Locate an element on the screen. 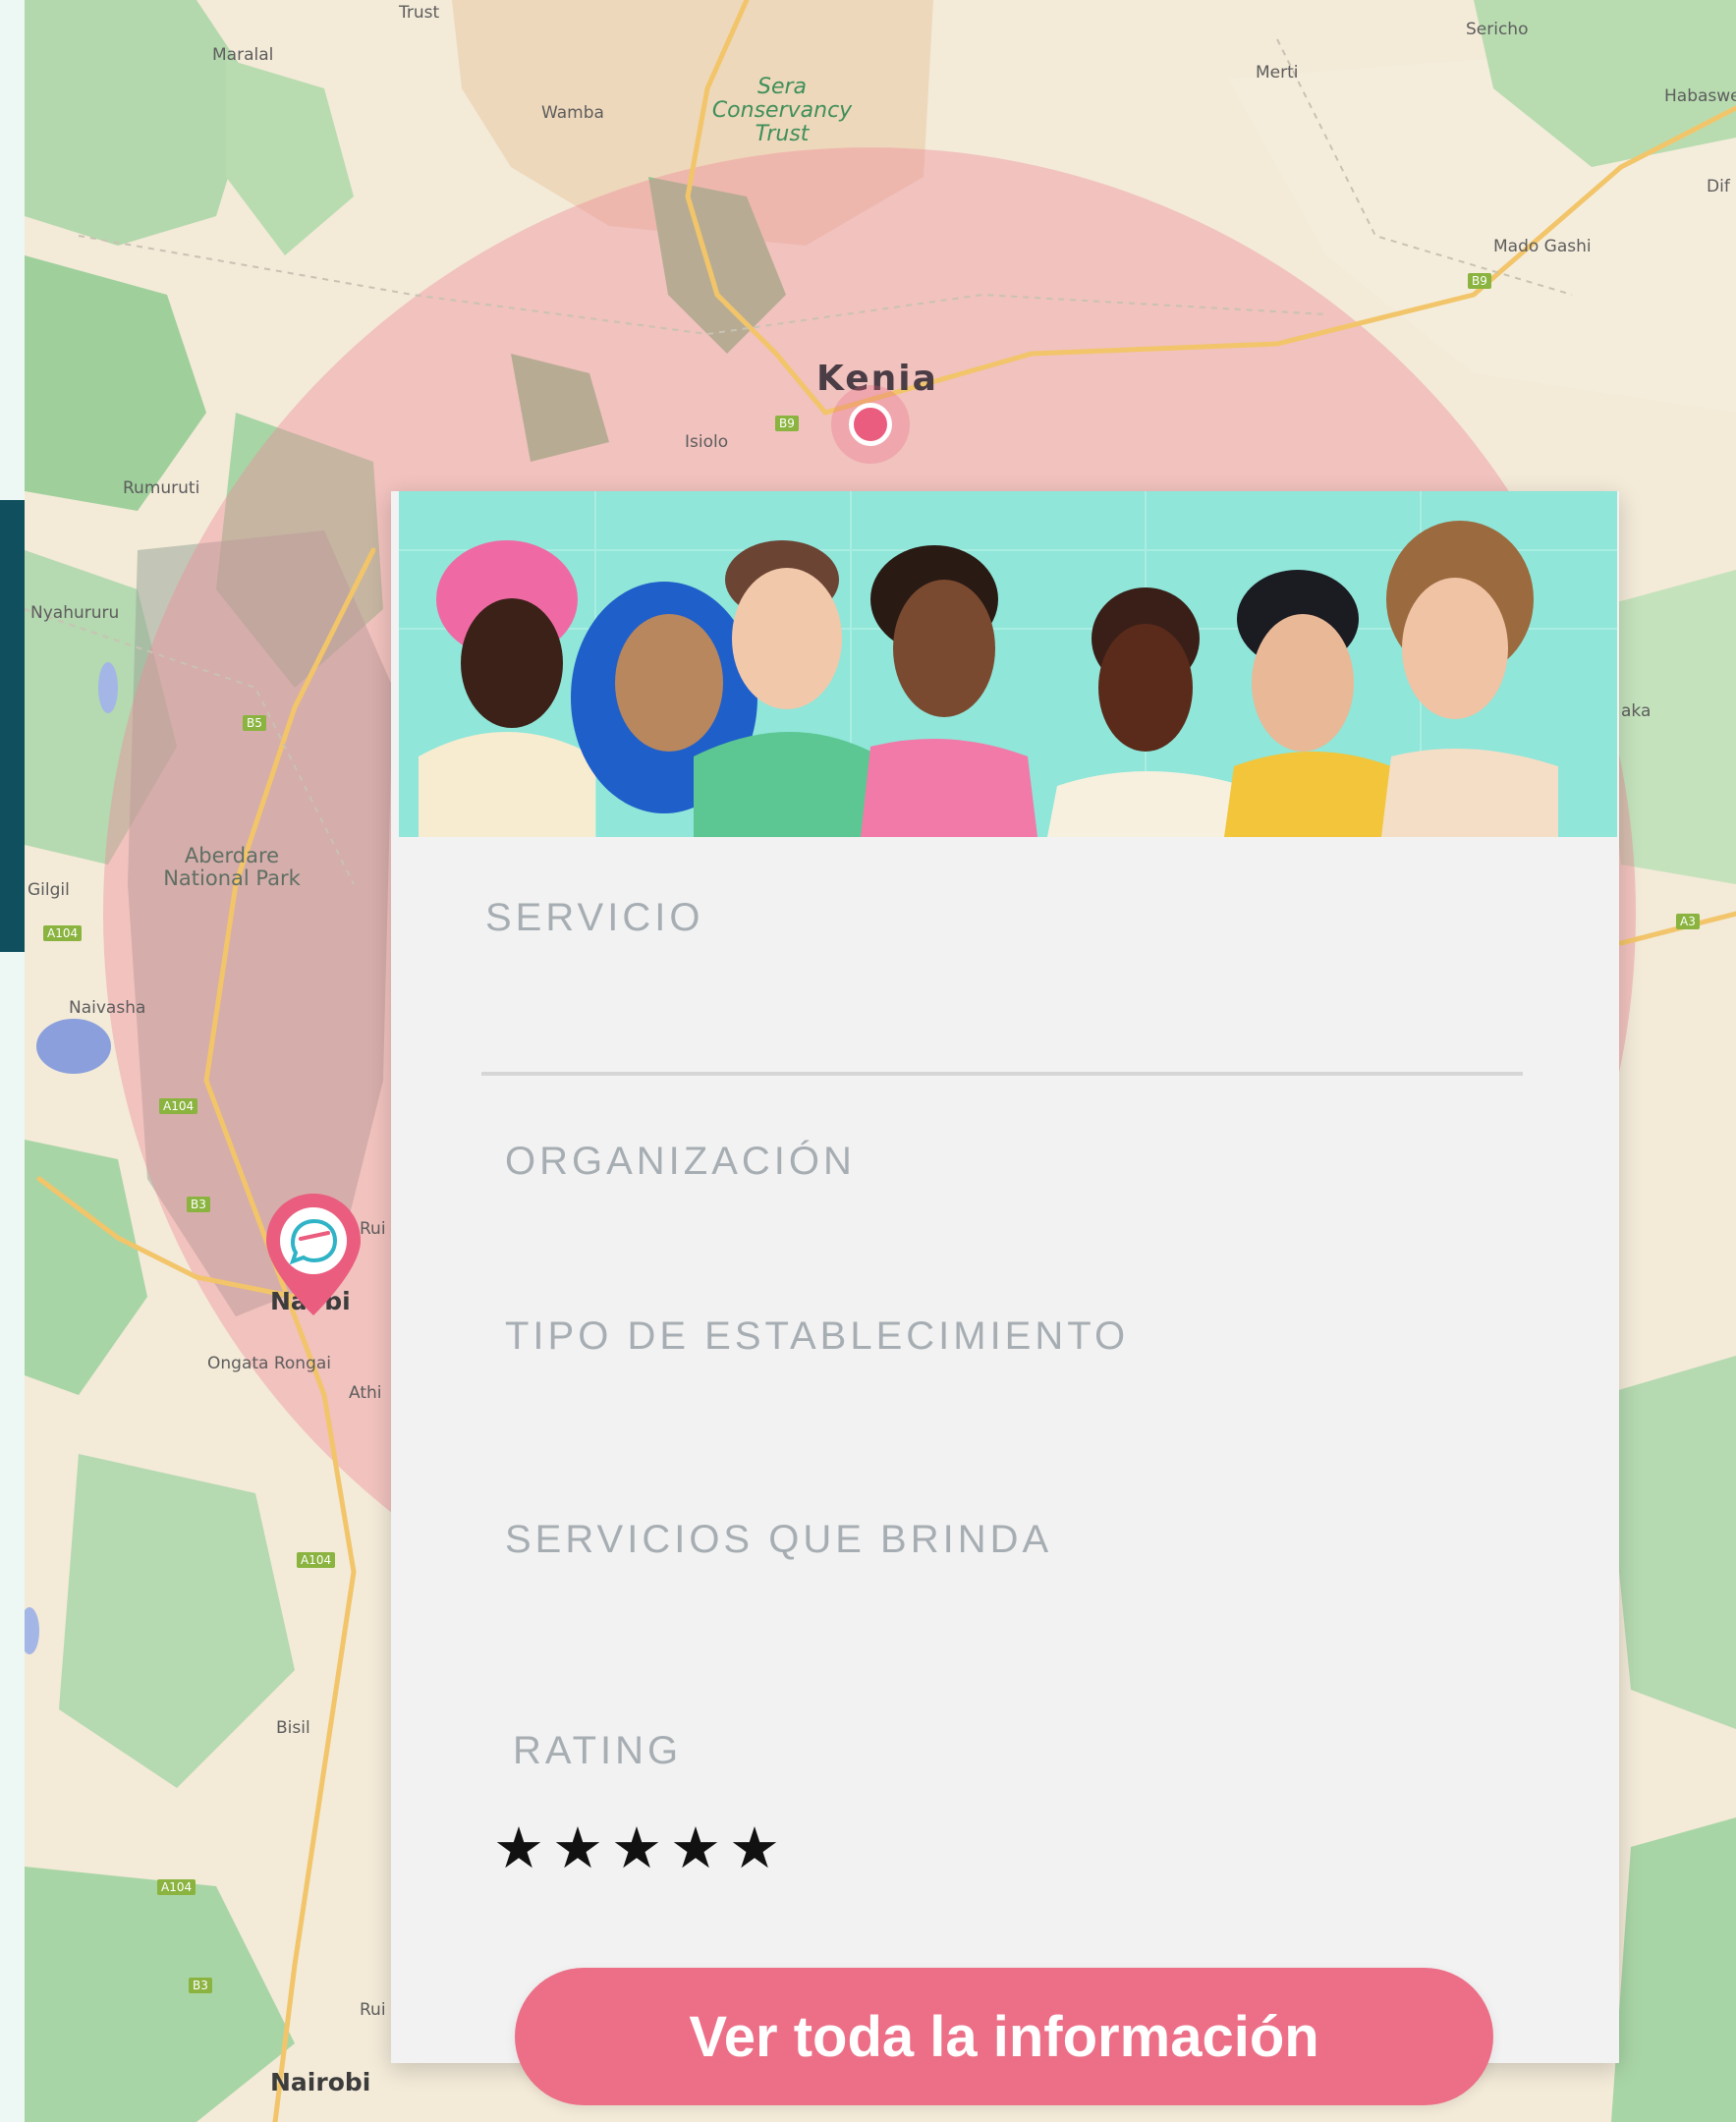  map-label-wamba: Wamba is located at coordinates (572, 113).